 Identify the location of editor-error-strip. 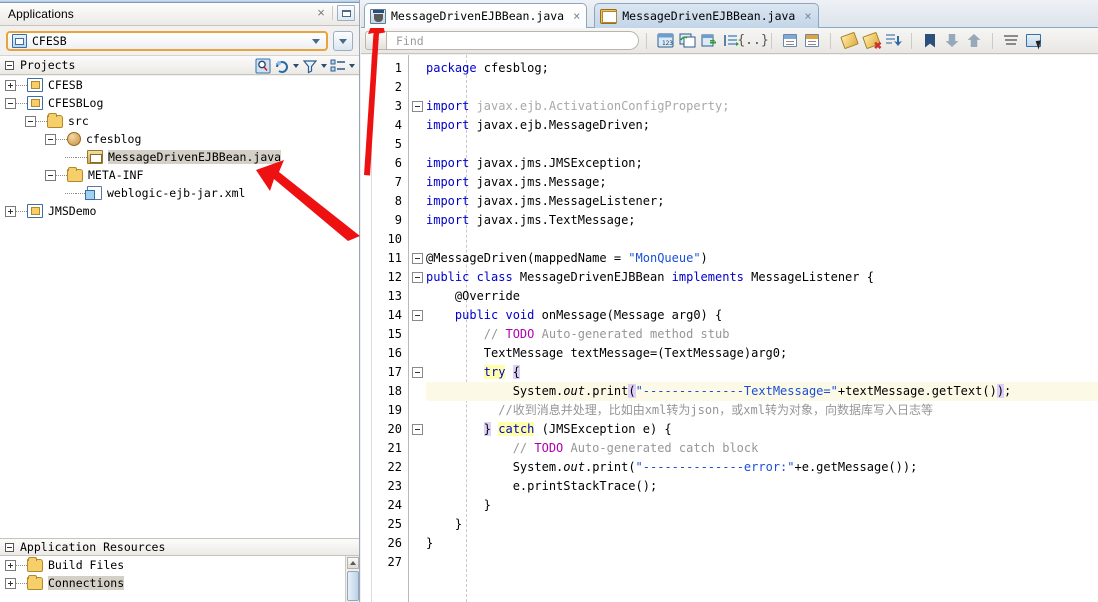
(366, 328).